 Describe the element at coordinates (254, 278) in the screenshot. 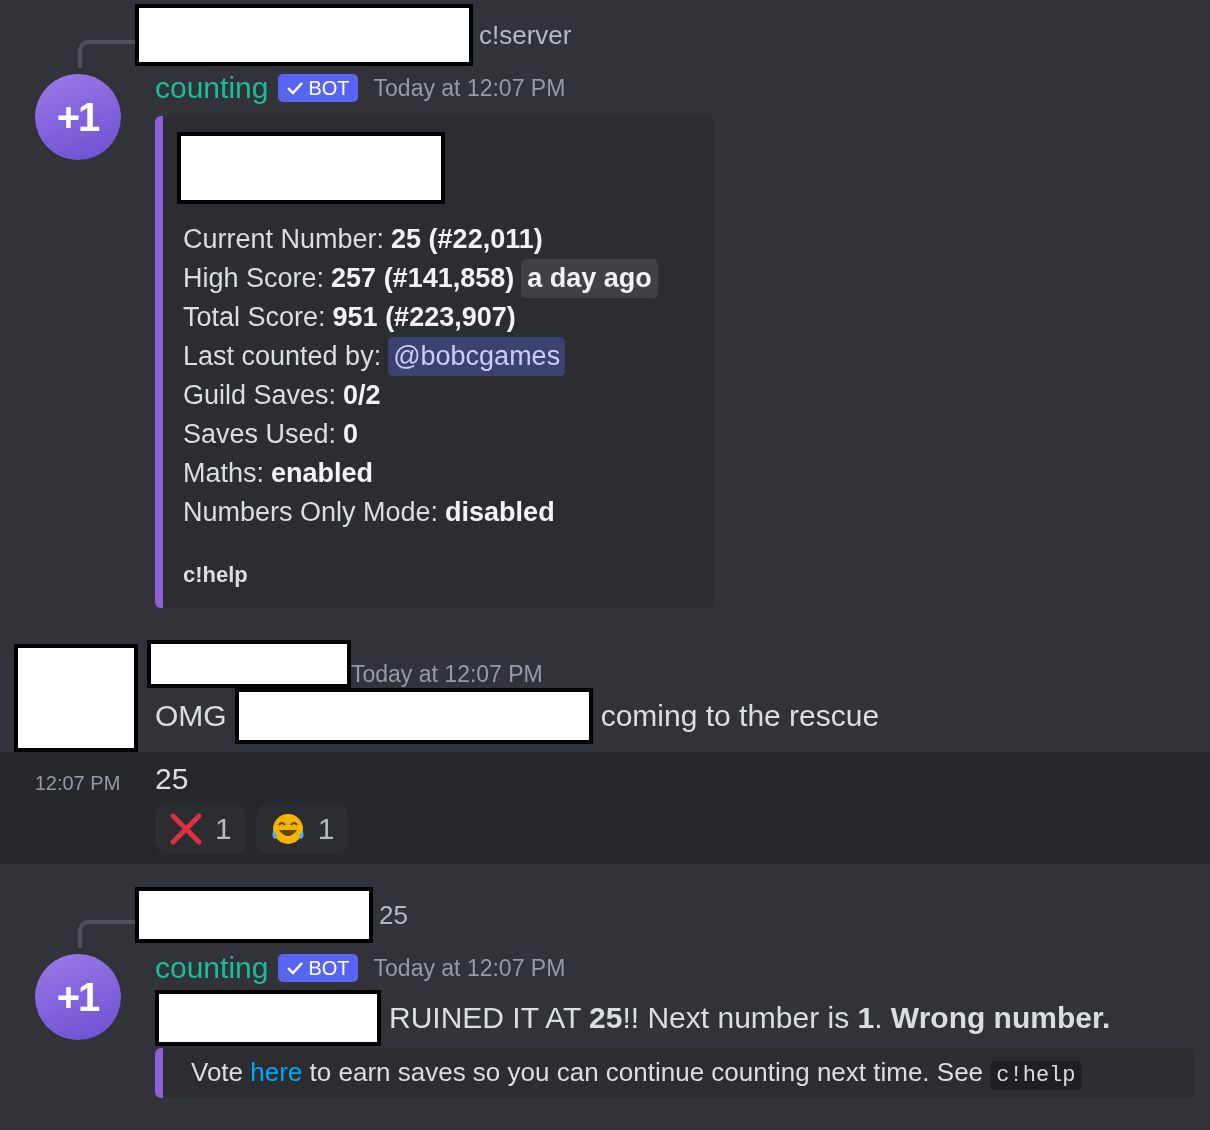

I see `field-label: High Score:` at that location.